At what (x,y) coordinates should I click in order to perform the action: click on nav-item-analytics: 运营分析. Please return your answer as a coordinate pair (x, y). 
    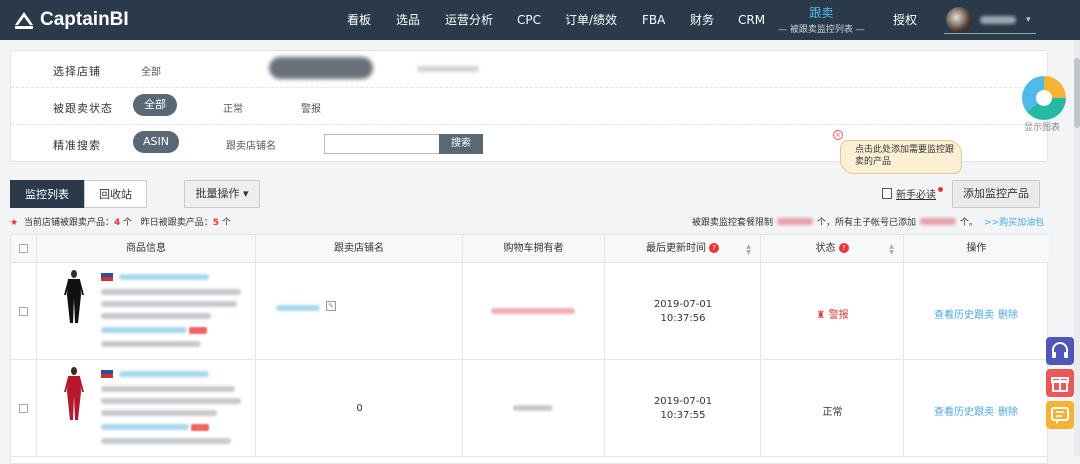
    Looking at the image, I should click on (469, 20).